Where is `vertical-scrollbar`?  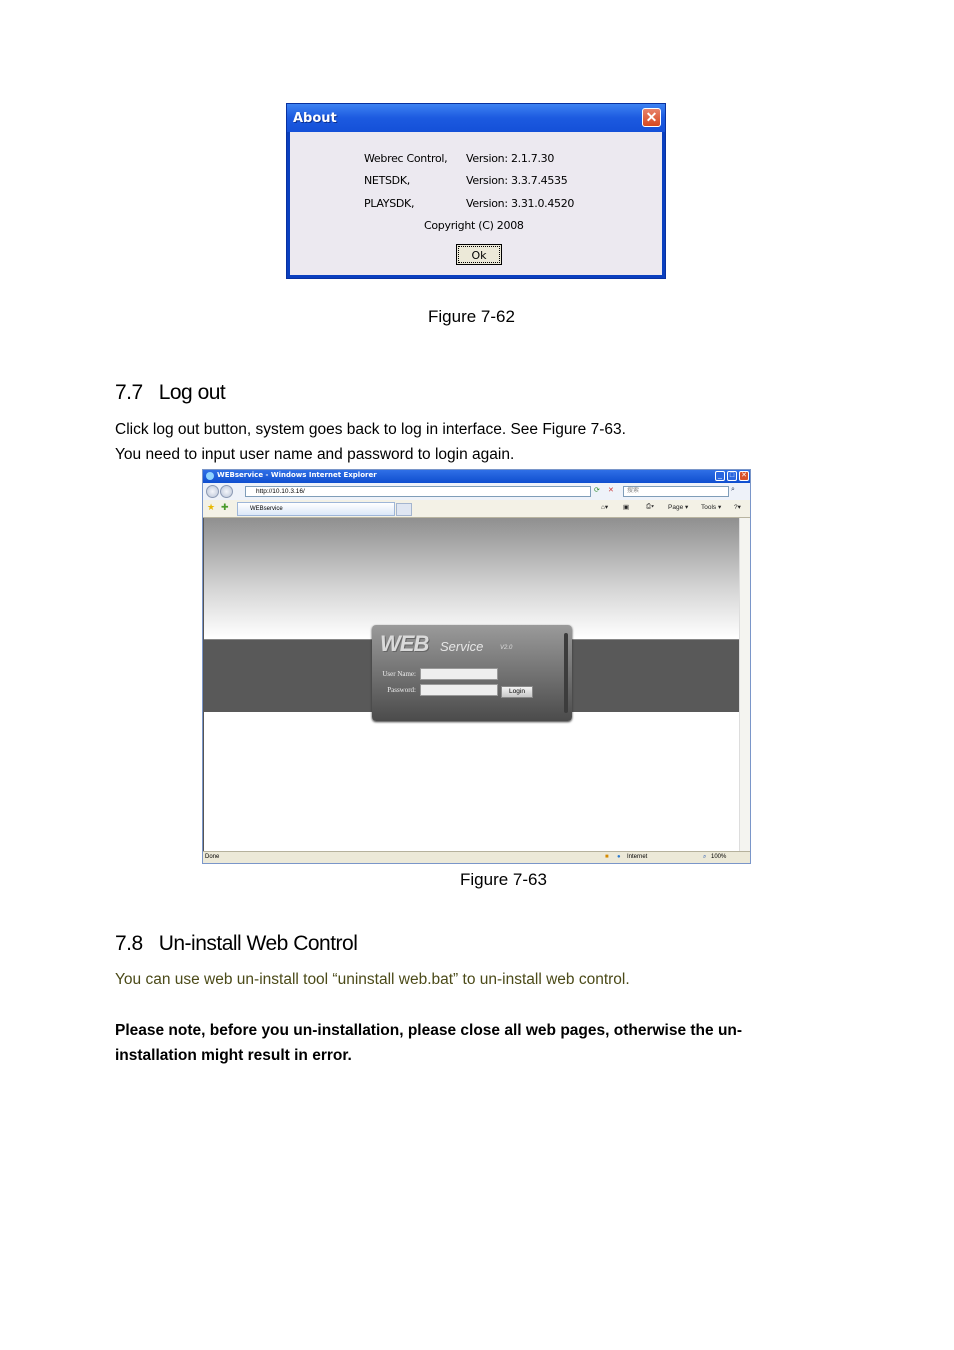 vertical-scrollbar is located at coordinates (744, 686).